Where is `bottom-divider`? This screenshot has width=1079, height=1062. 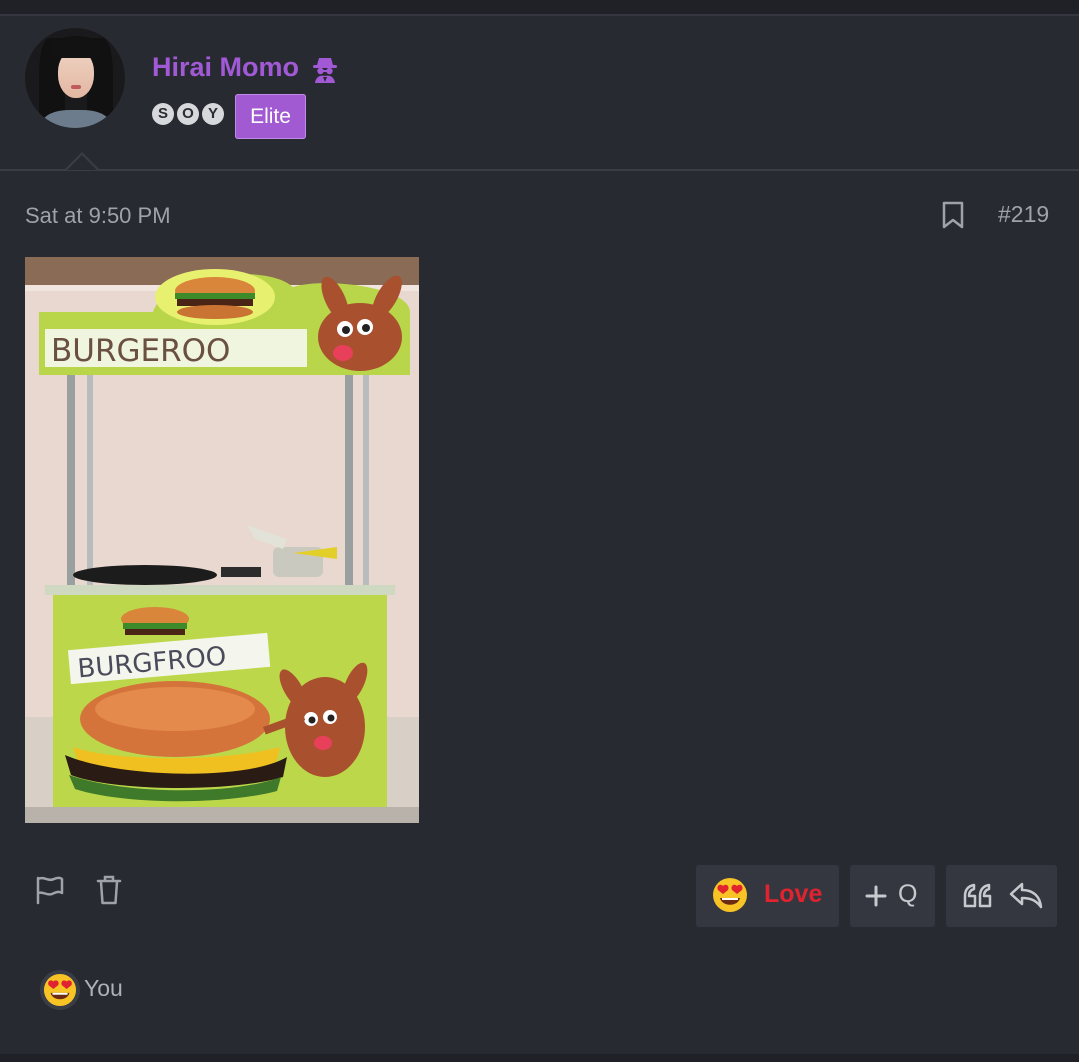
bottom-divider is located at coordinates (539, 1058).